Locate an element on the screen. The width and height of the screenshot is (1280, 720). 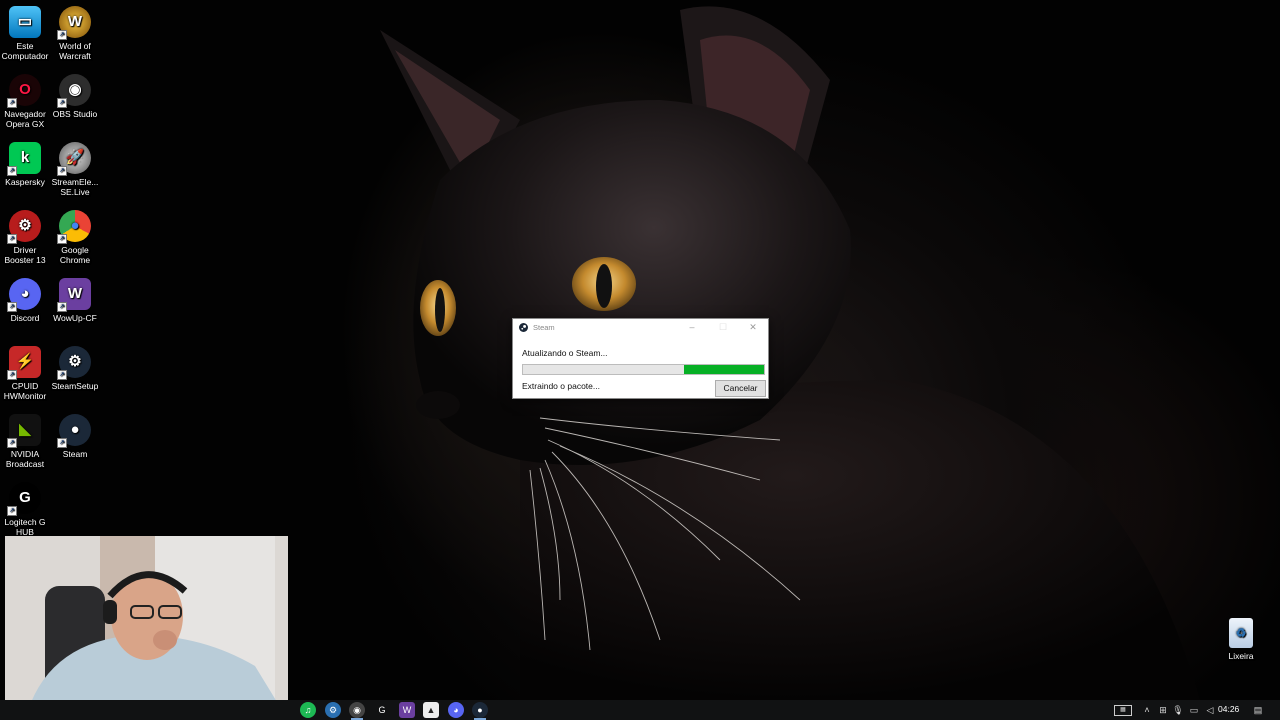
desktop-icon-label: OBS Studio is located at coordinates (75, 114).